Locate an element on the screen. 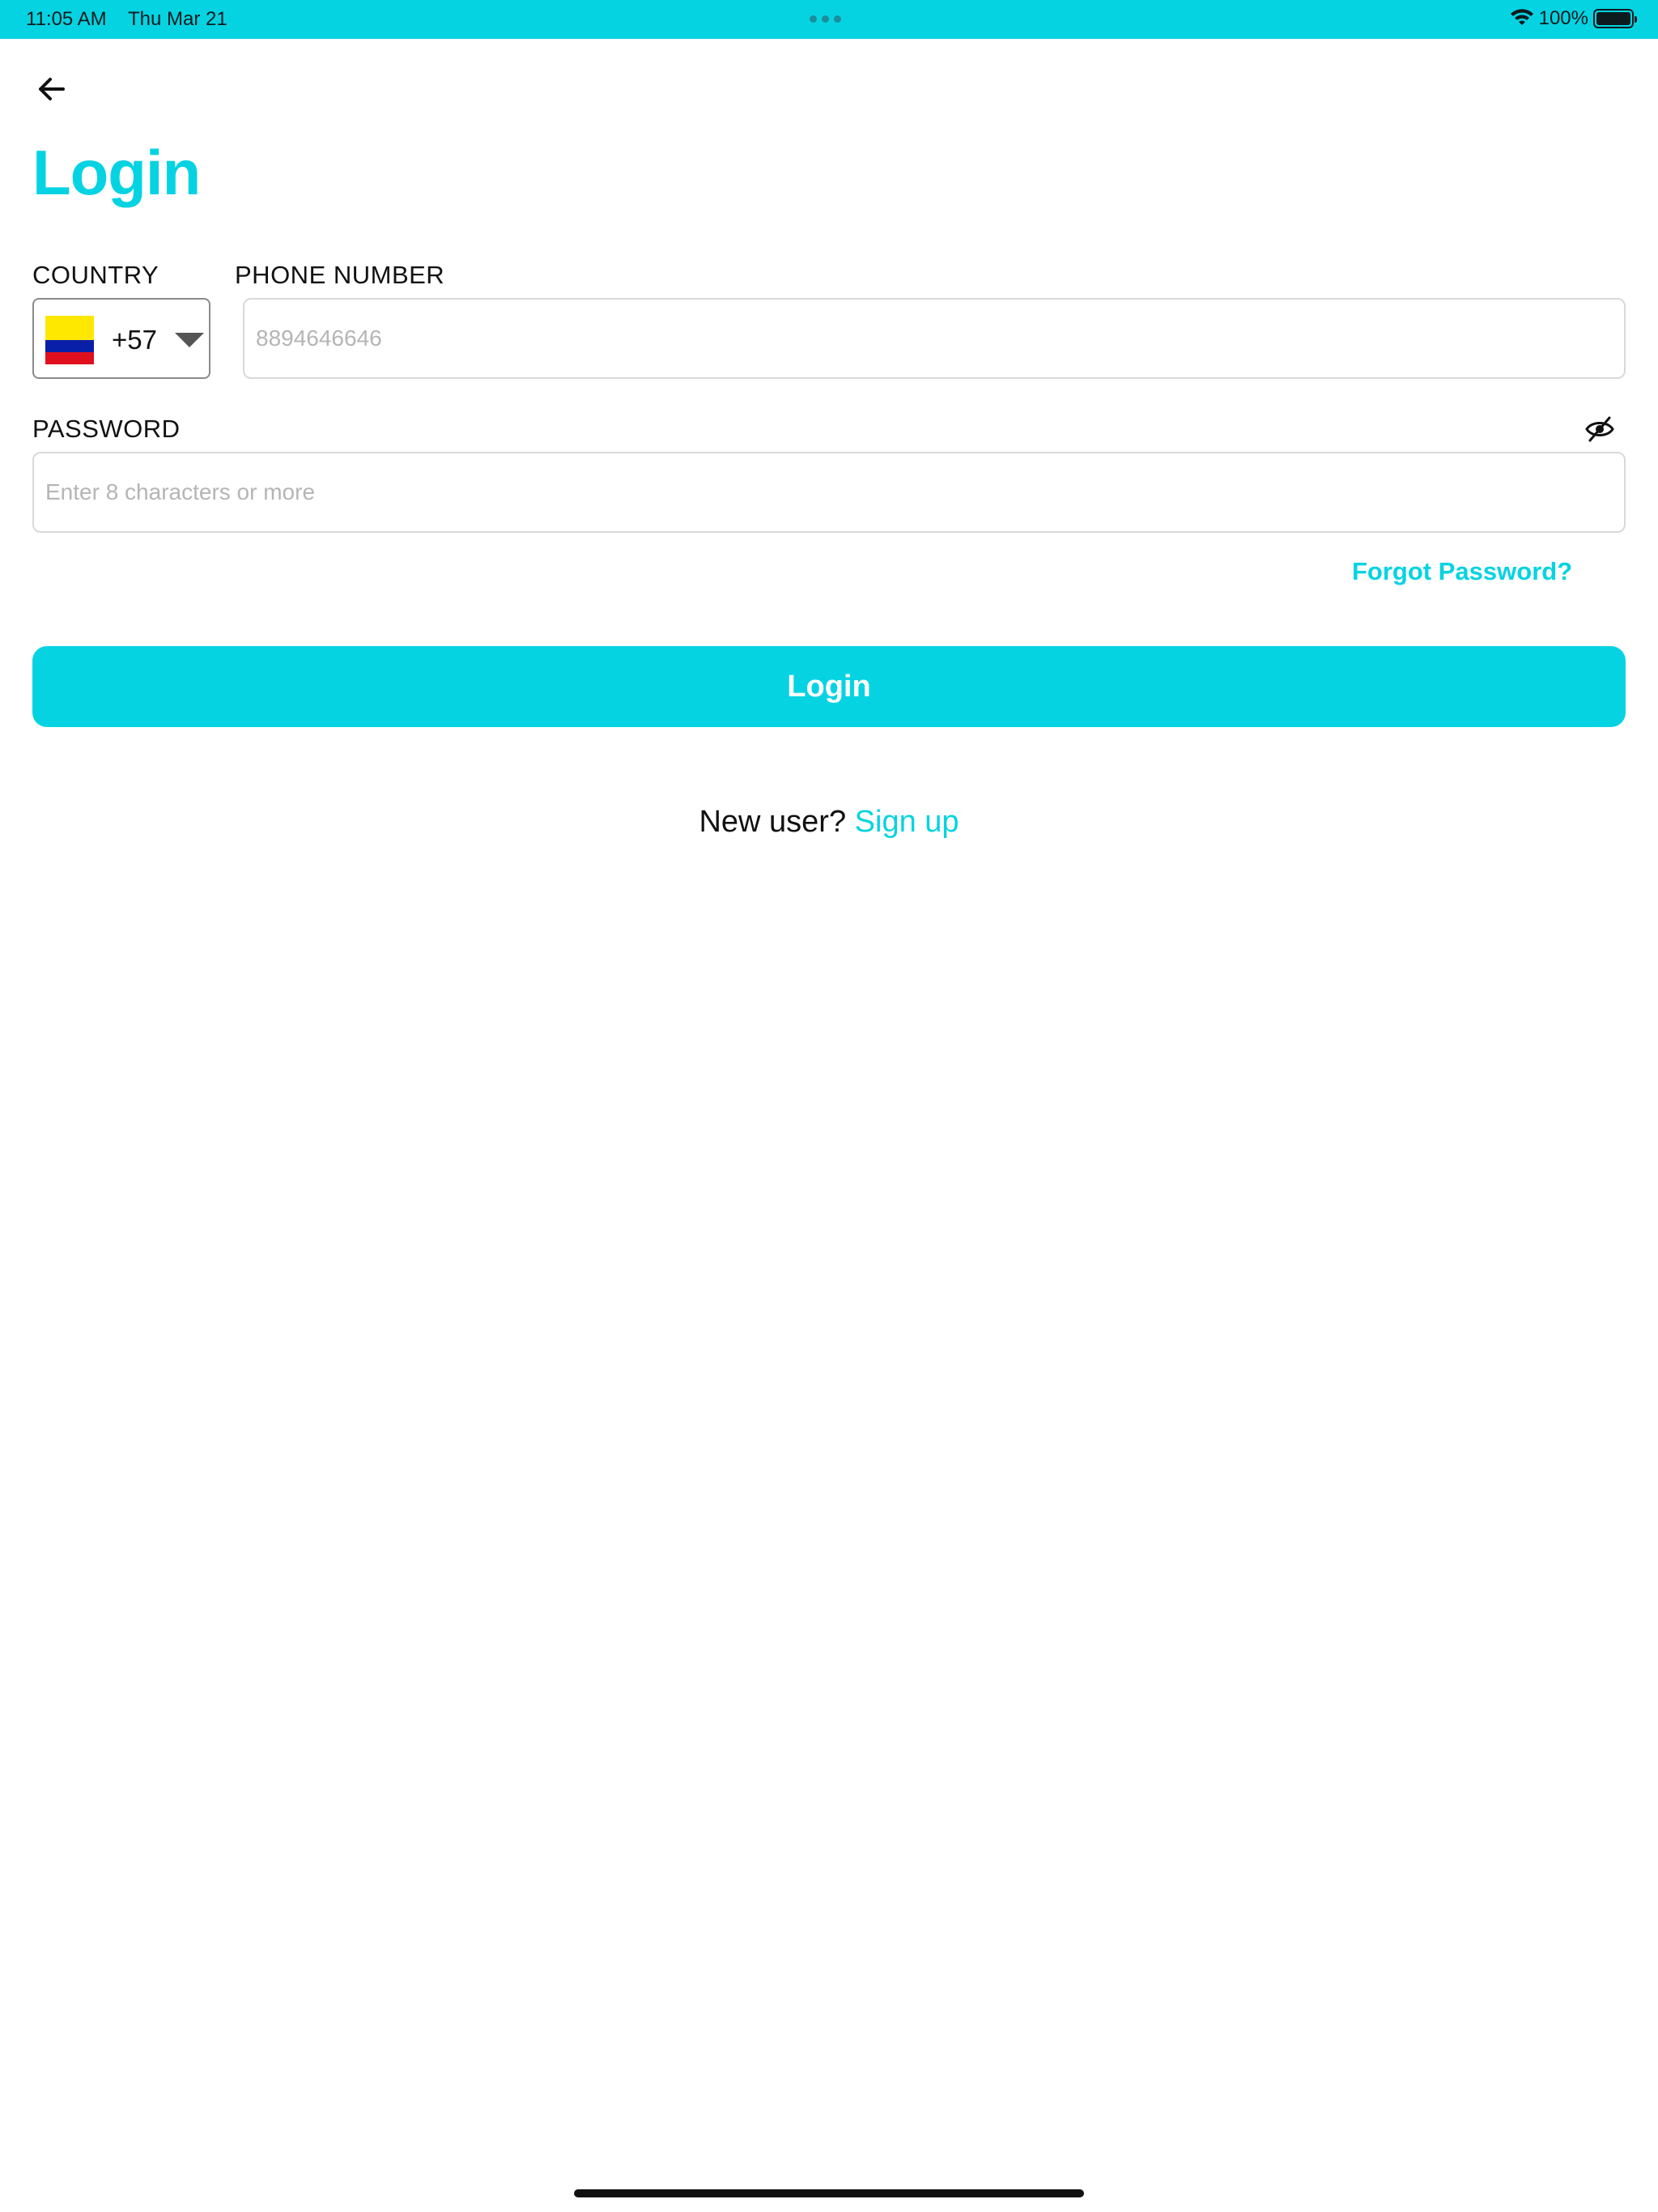  arrow-left-icon is located at coordinates (52, 89).